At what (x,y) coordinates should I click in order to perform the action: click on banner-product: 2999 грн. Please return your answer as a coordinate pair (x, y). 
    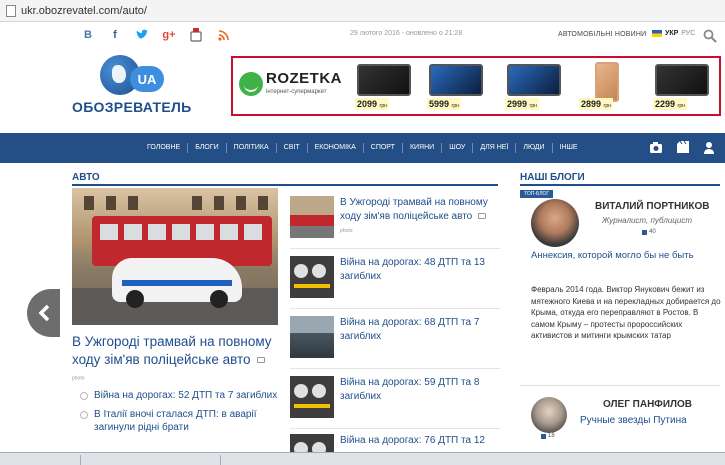
    Looking at the image, I should click on (534, 87).